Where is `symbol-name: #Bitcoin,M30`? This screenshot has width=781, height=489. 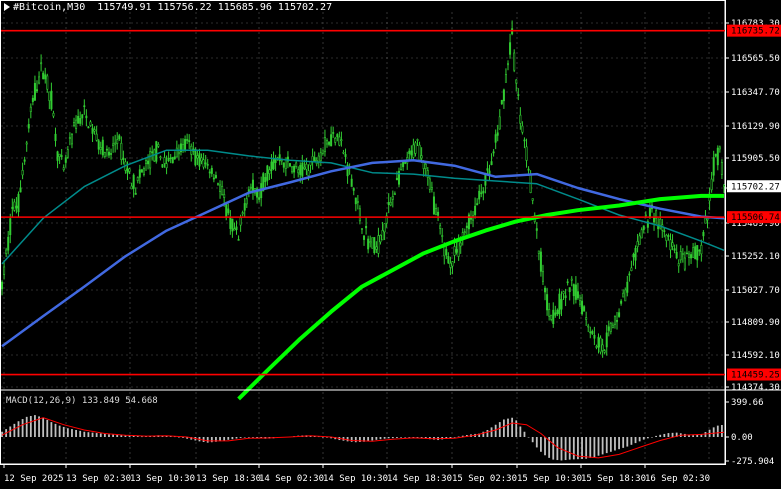 symbol-name: #Bitcoin,M30 is located at coordinates (49, 7).